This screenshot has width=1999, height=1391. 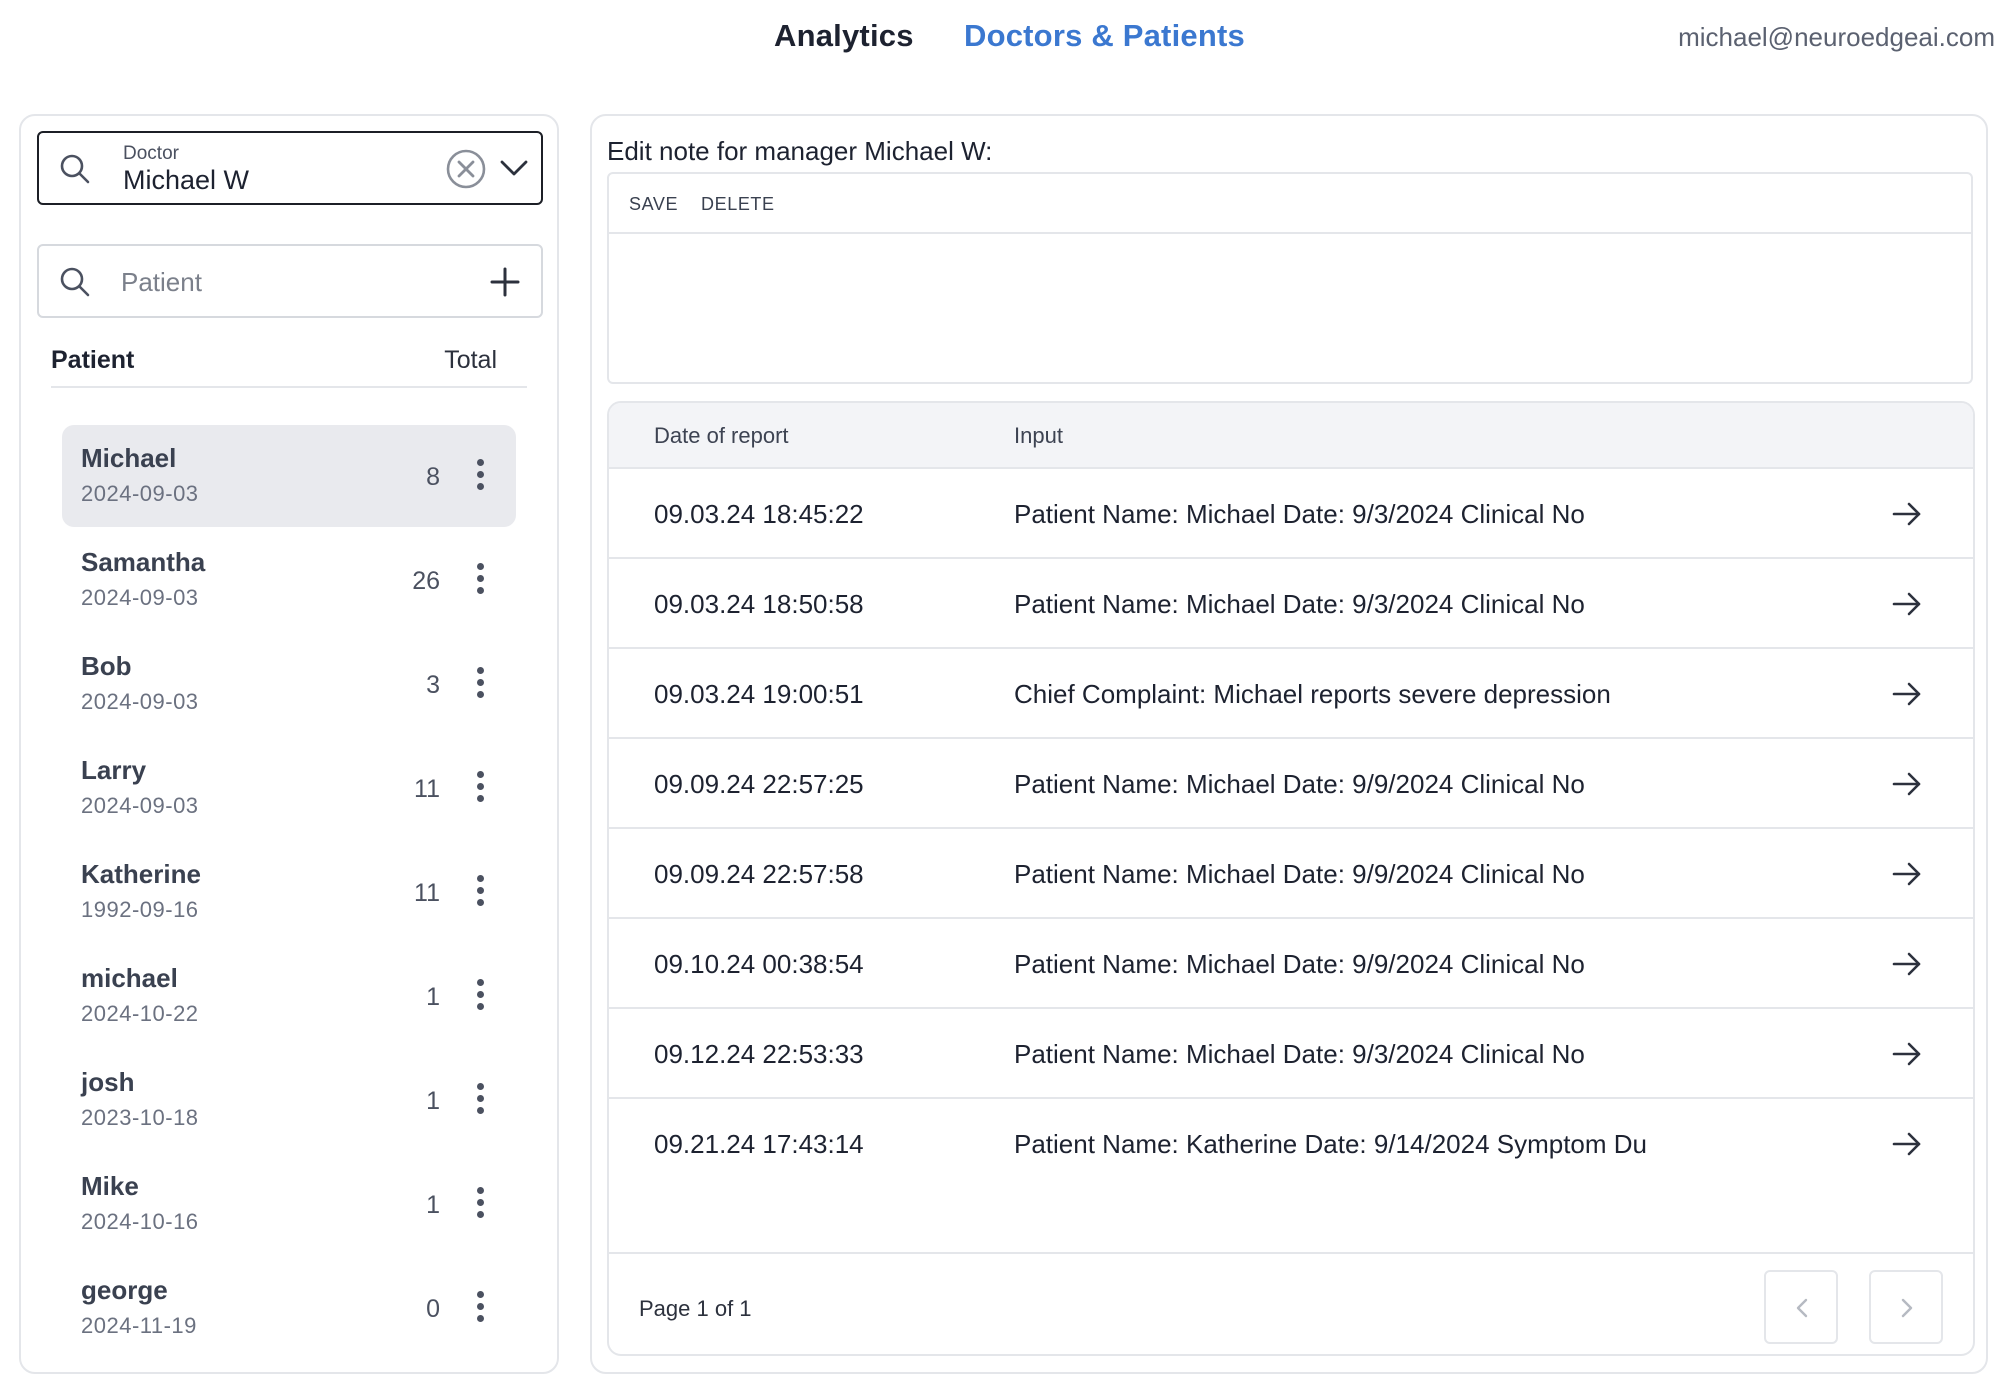 I want to click on prev-page-button, so click(x=1801, y=1307).